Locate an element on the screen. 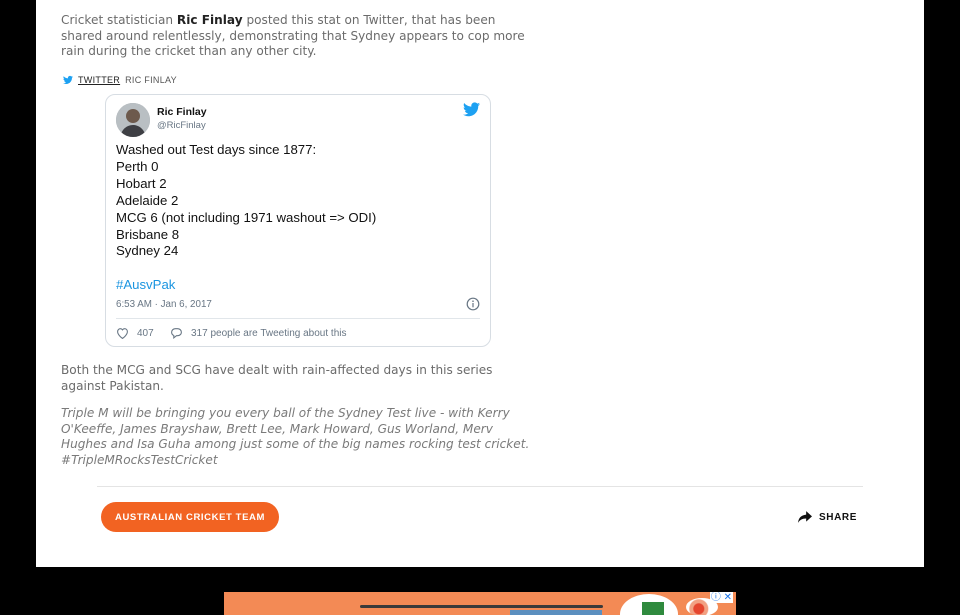  tweet-line: Washed out Test days since 1877: is located at coordinates (216, 149).